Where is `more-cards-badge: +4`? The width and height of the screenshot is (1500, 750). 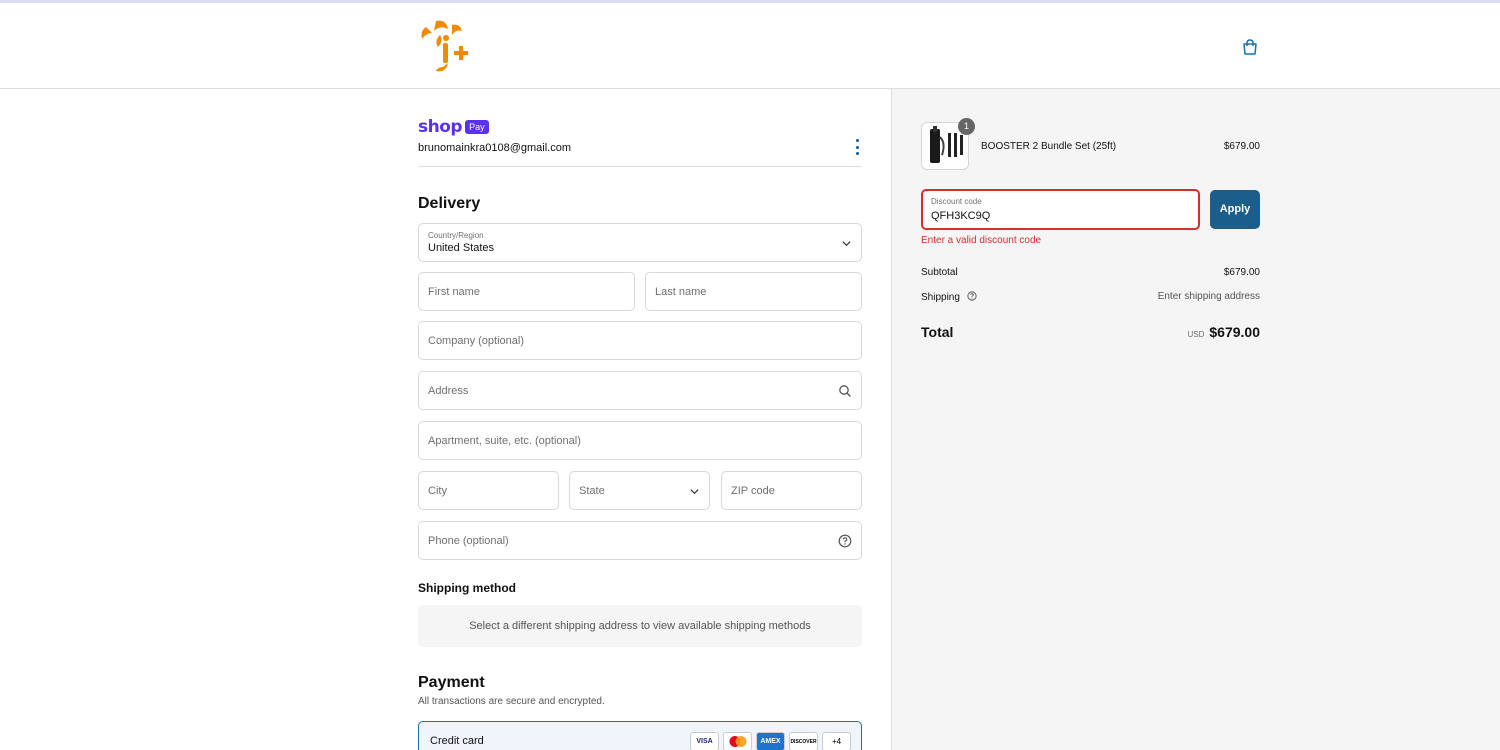
more-cards-badge: +4 is located at coordinates (836, 741).